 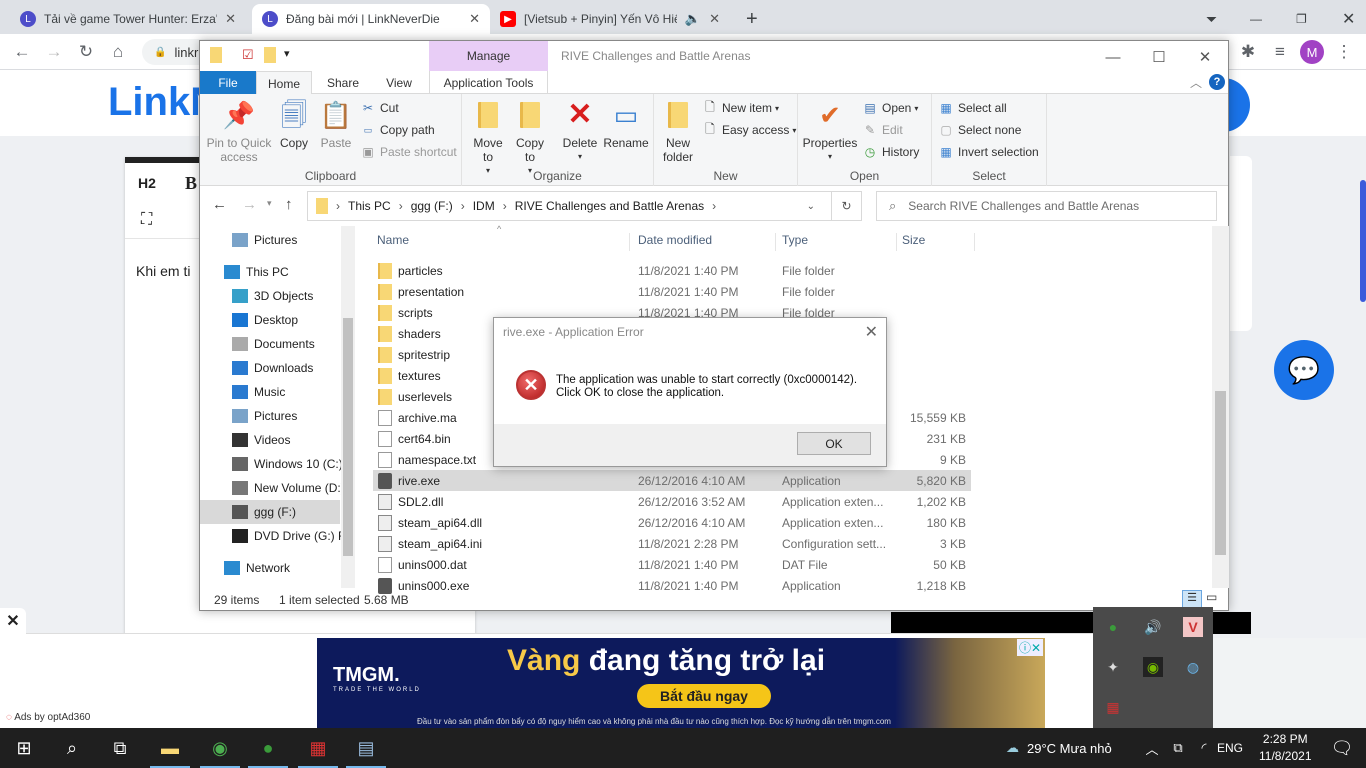 What do you see at coordinates (1204, 748) in the screenshot?
I see `wifi-icon: ◜` at bounding box center [1204, 748].